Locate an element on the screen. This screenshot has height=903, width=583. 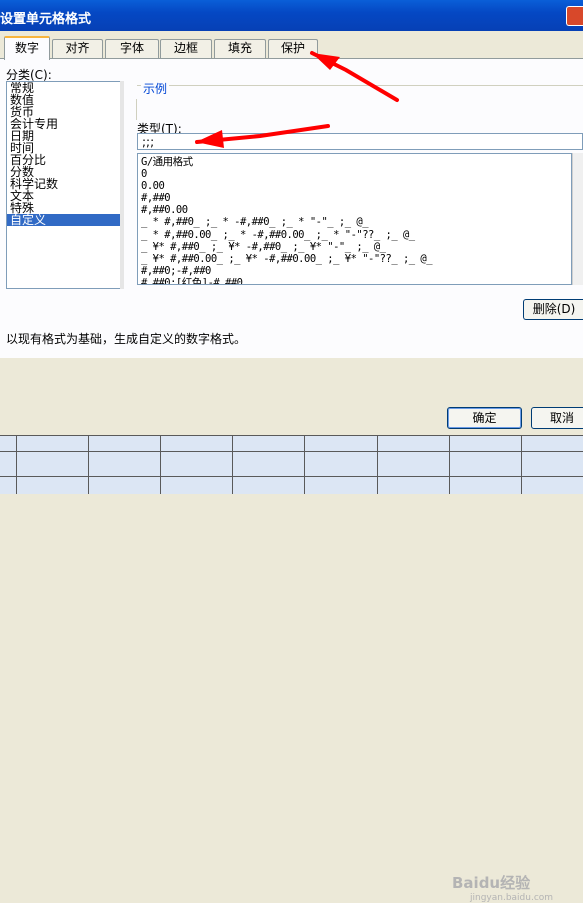
delete-button: 删除(D) is located at coordinates (553, 309).